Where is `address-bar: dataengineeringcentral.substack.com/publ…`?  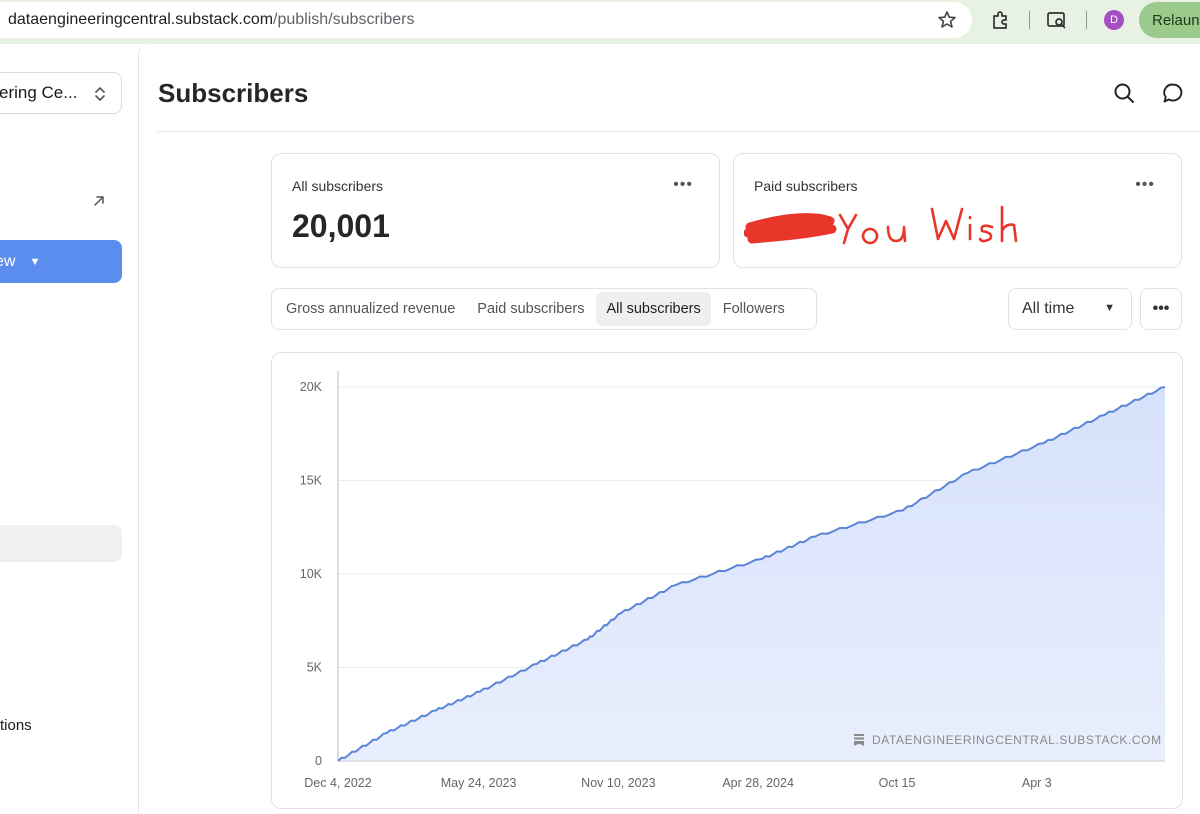
address-bar: dataengineeringcentral.substack.com/publ… is located at coordinates (486, 20).